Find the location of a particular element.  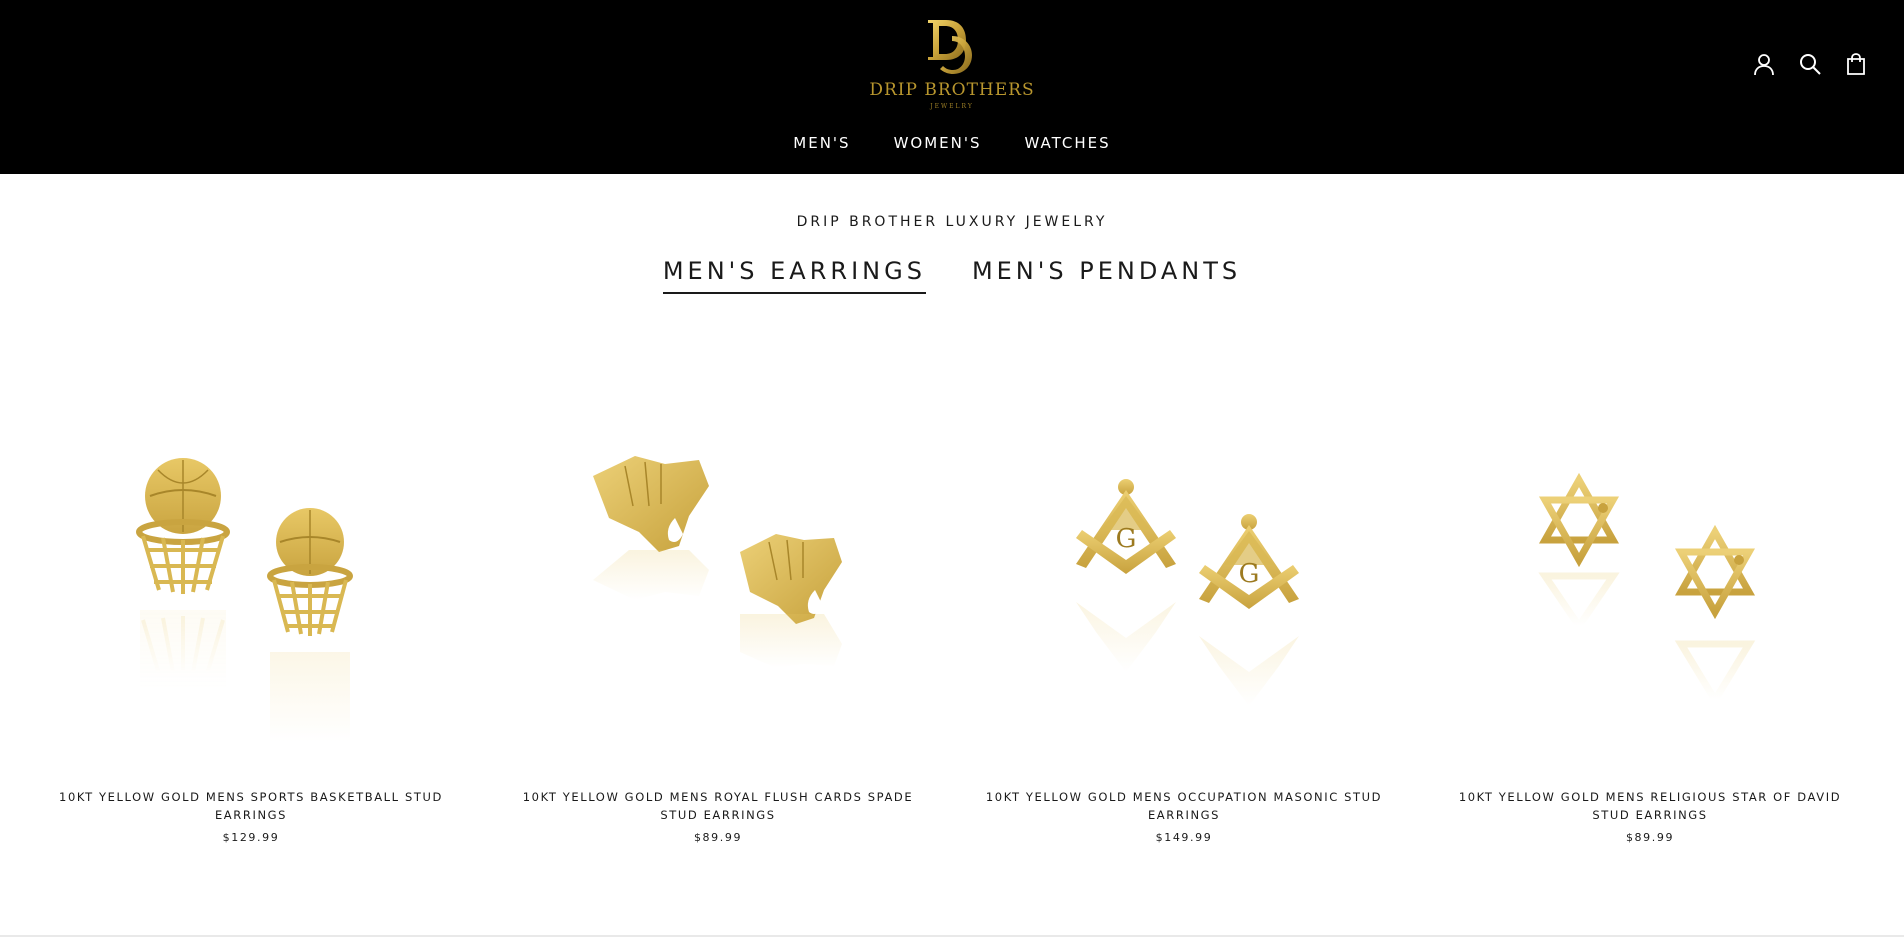

brand-name: DRIP BROTHERS is located at coordinates (952, 90).